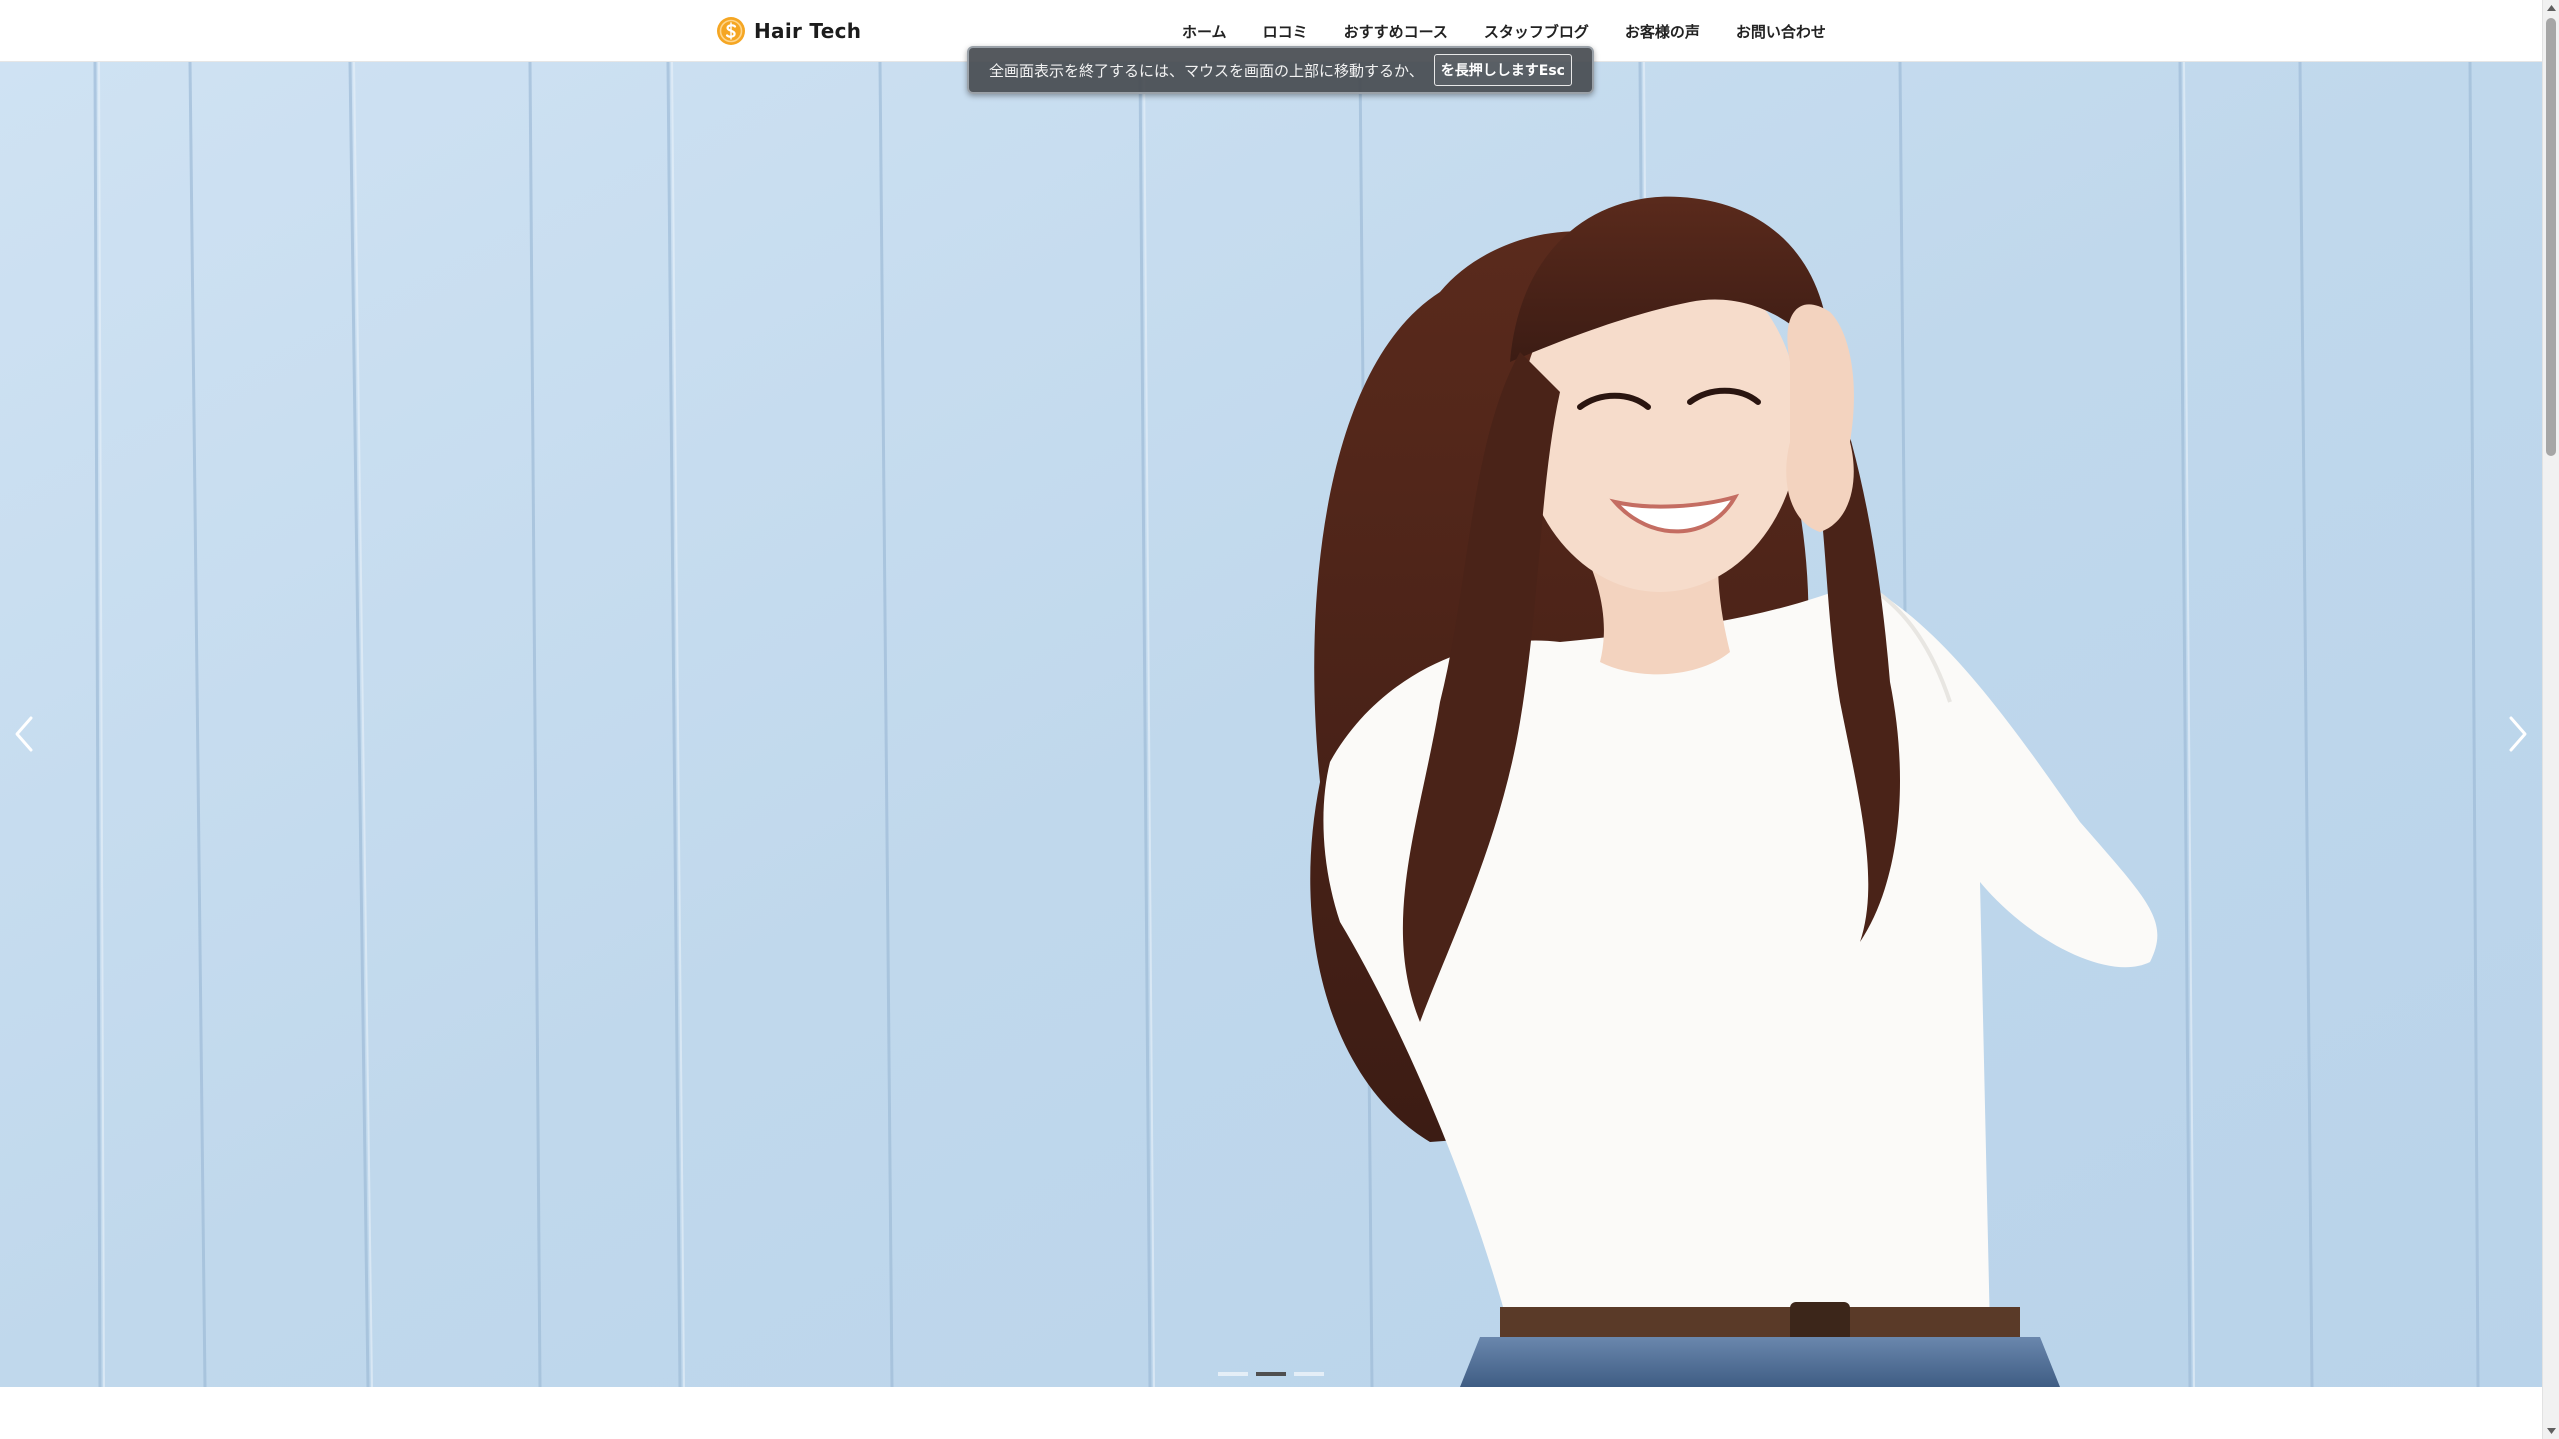 The height and width of the screenshot is (1439, 2559). I want to click on chevron-right-icon, so click(2518, 734).